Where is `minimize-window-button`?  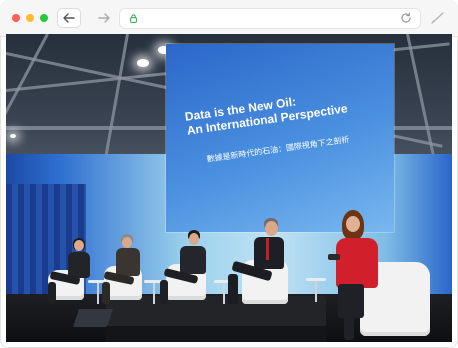 minimize-window-button is located at coordinates (30, 18).